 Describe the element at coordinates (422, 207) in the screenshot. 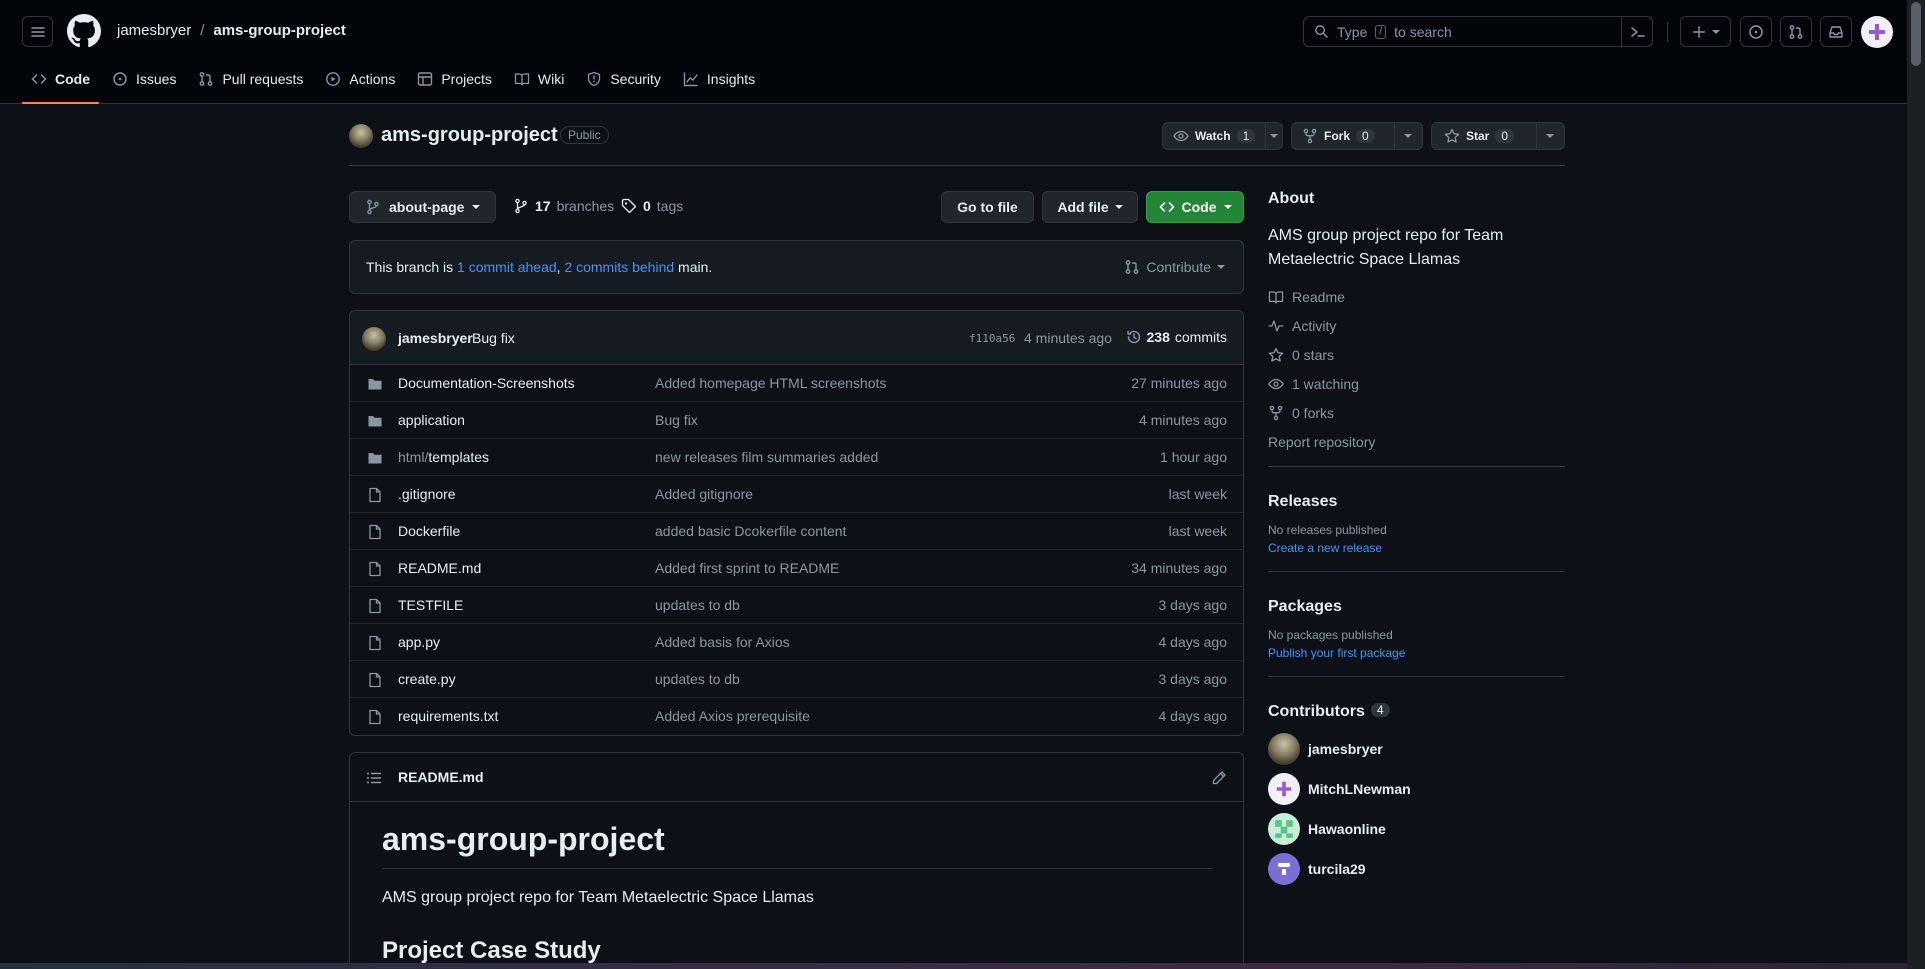

I see `branch-select-button: about-page` at that location.